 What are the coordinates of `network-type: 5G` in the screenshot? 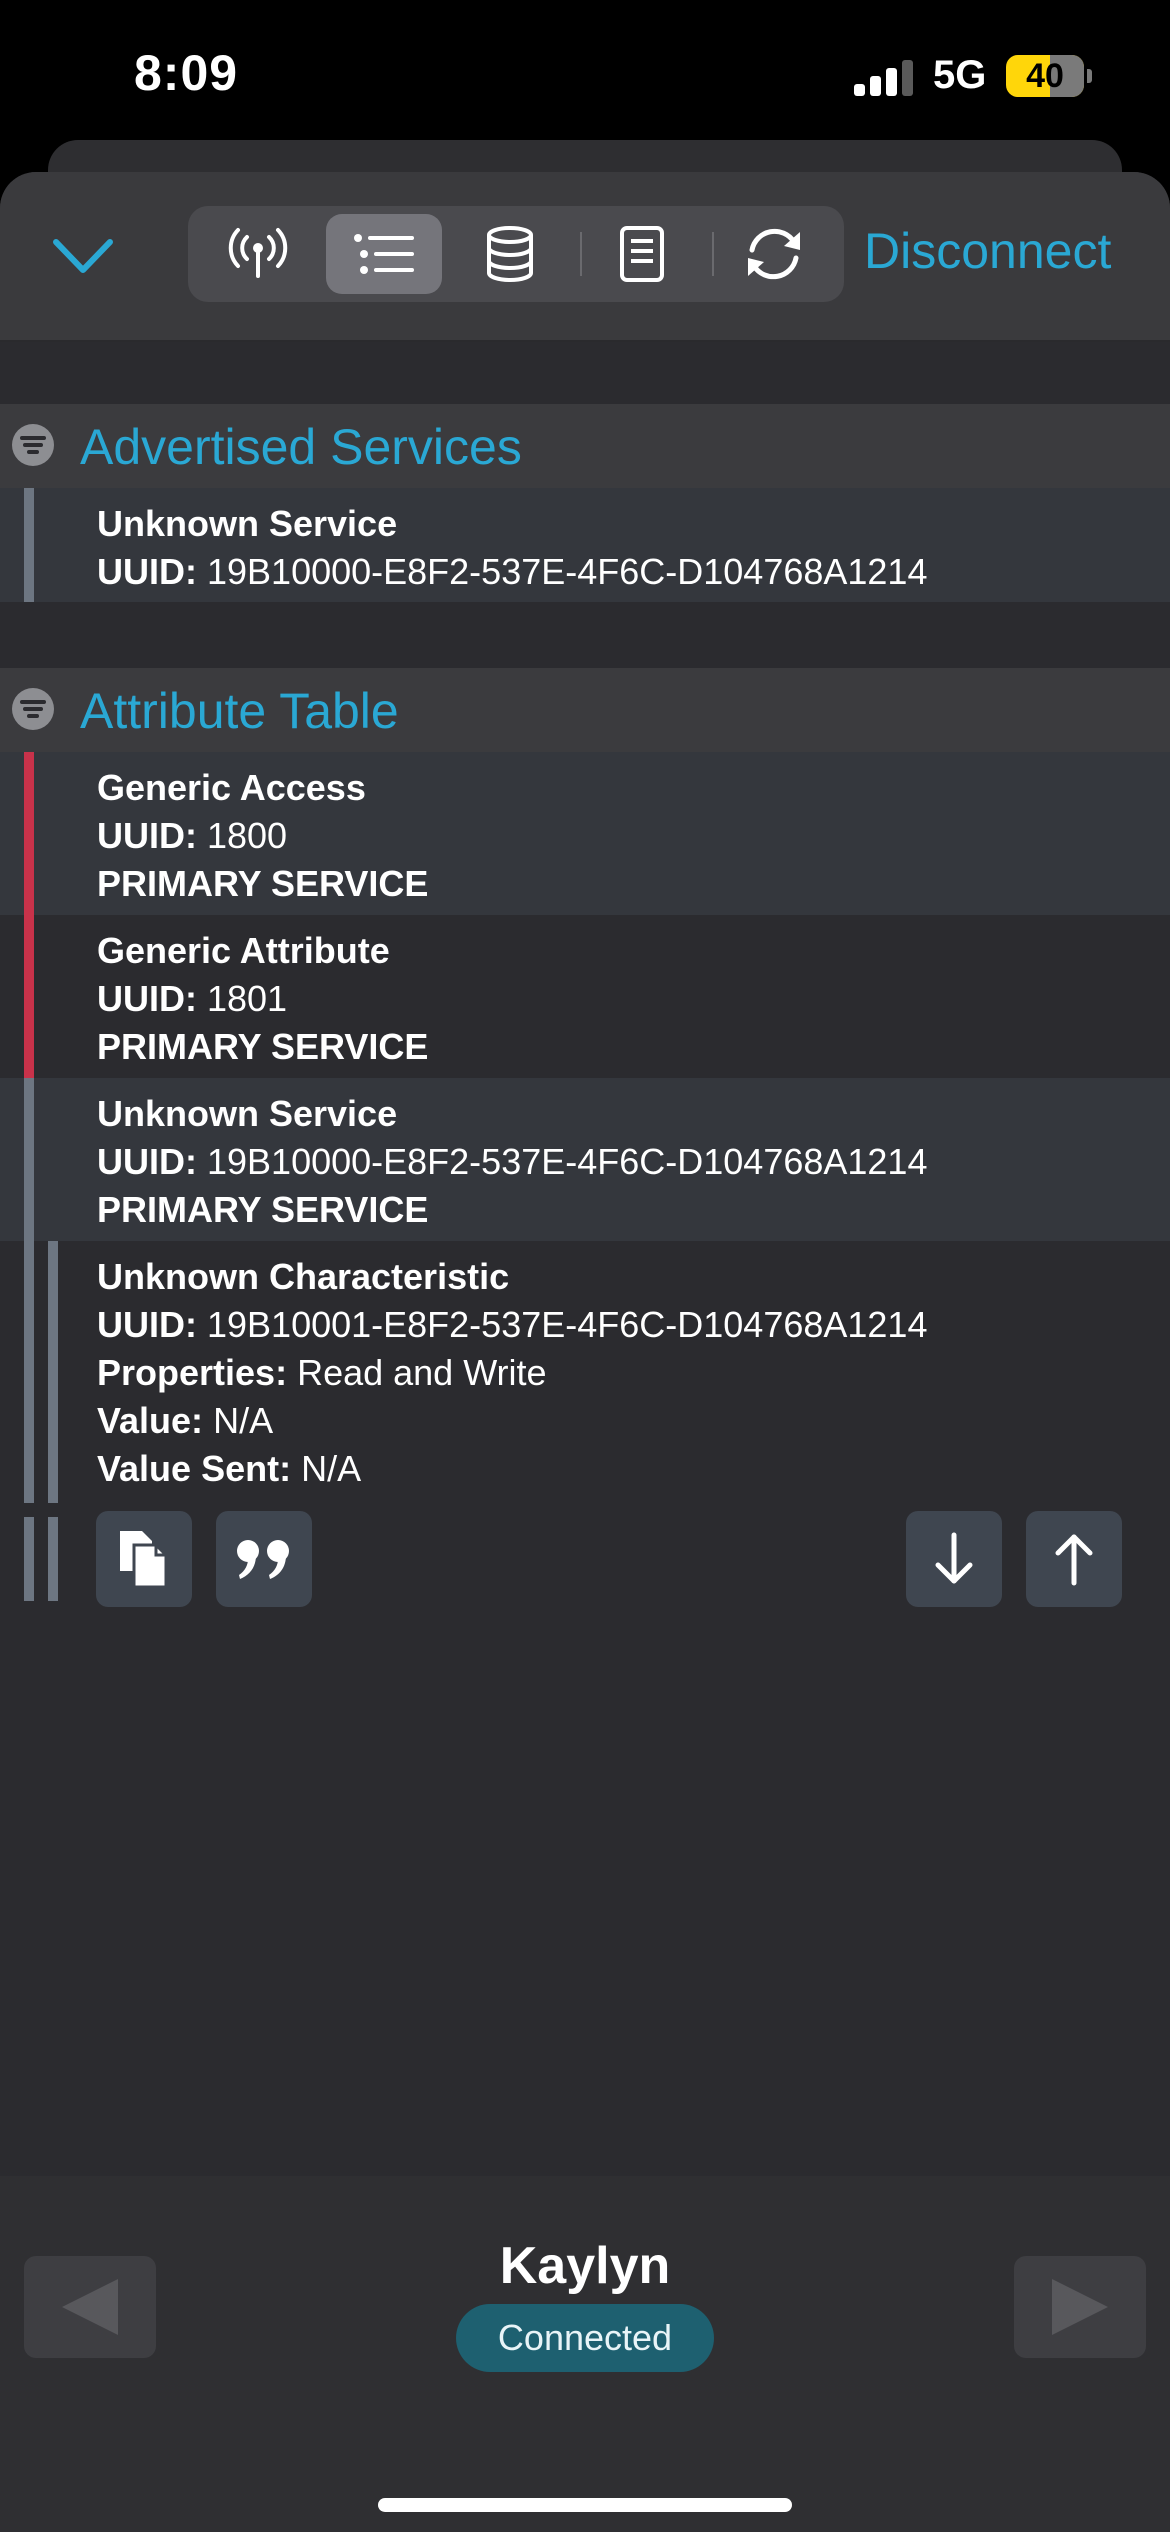 It's located at (960, 75).